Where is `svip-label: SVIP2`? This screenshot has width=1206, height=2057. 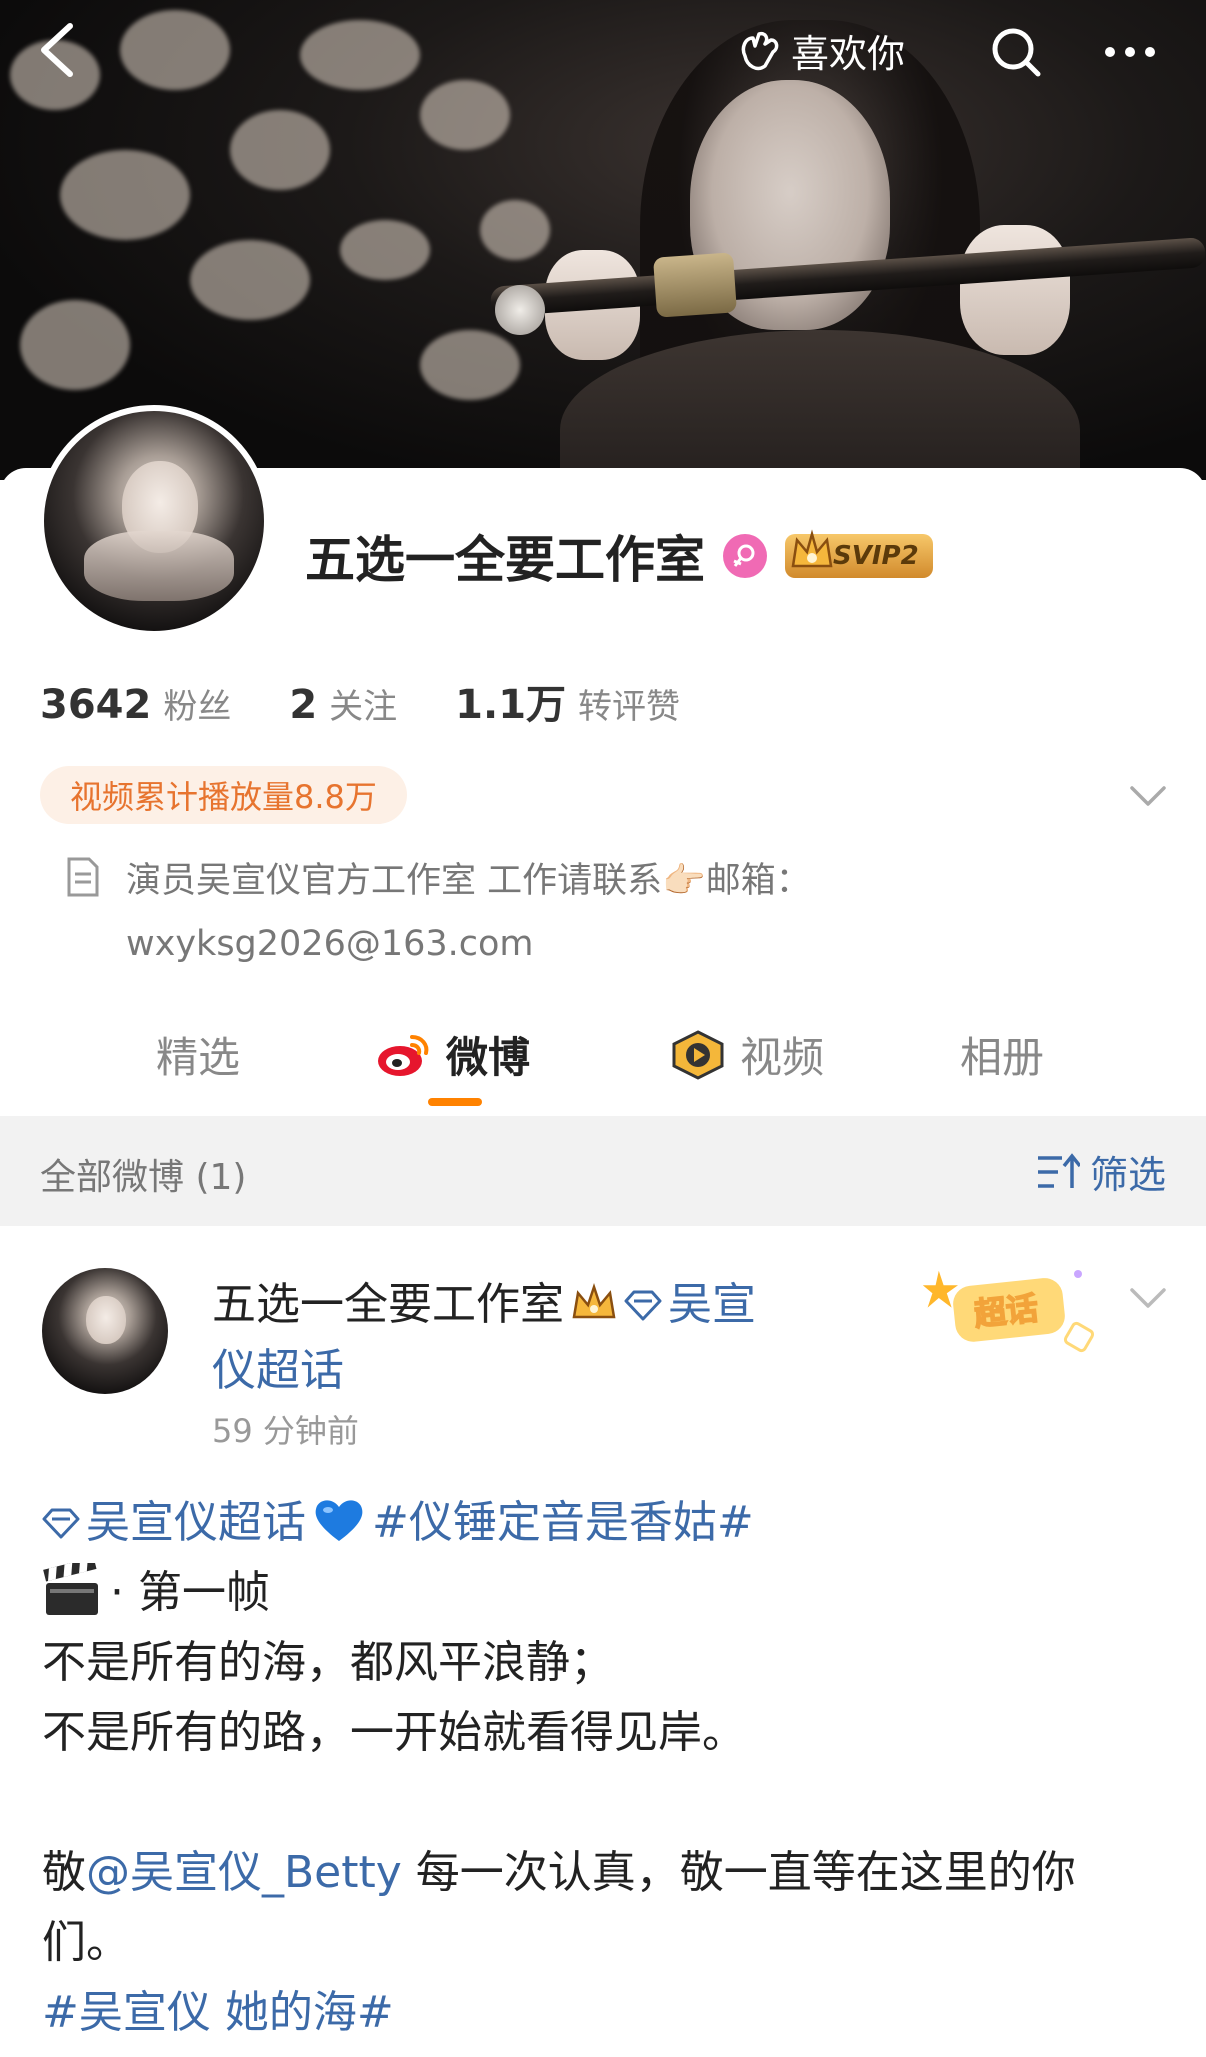 svip-label: SVIP2 is located at coordinates (876, 556).